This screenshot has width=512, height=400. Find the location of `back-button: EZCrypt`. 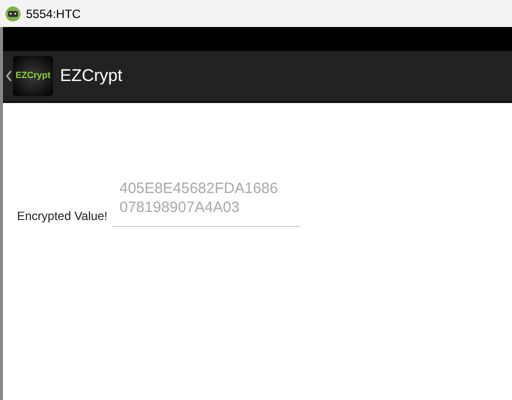

back-button: EZCrypt is located at coordinates (29, 76).